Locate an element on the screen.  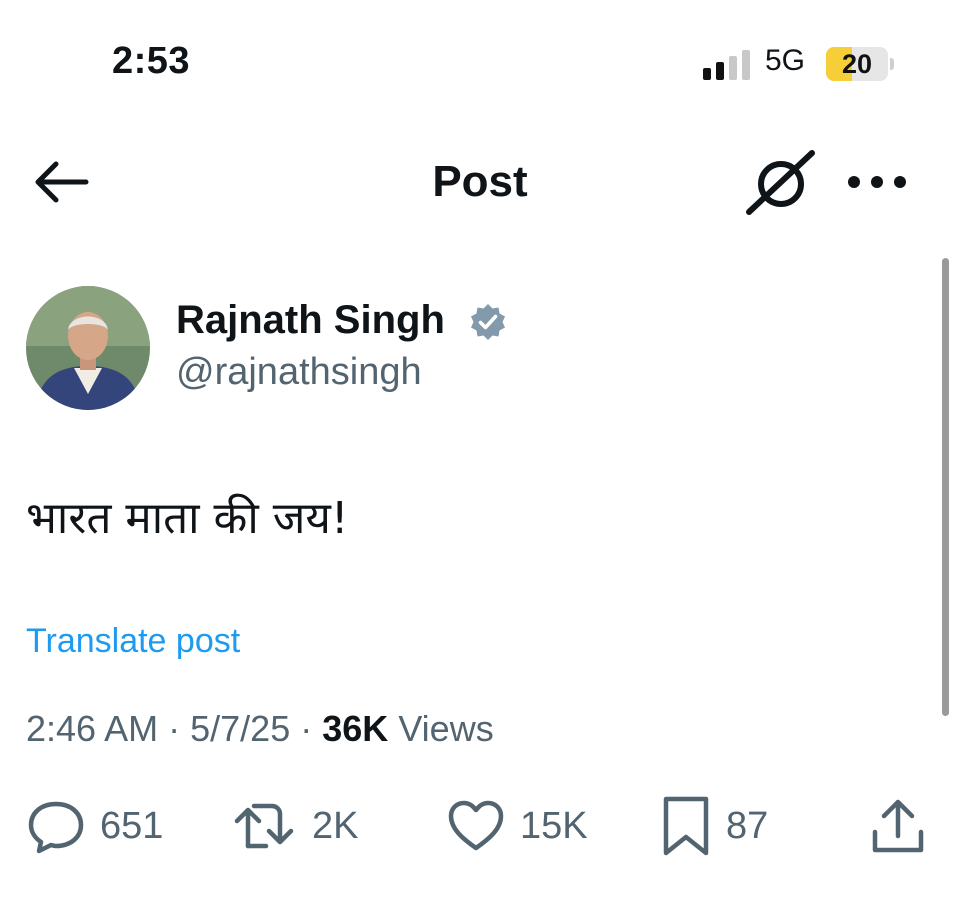
reply-icon is located at coordinates (56, 827).